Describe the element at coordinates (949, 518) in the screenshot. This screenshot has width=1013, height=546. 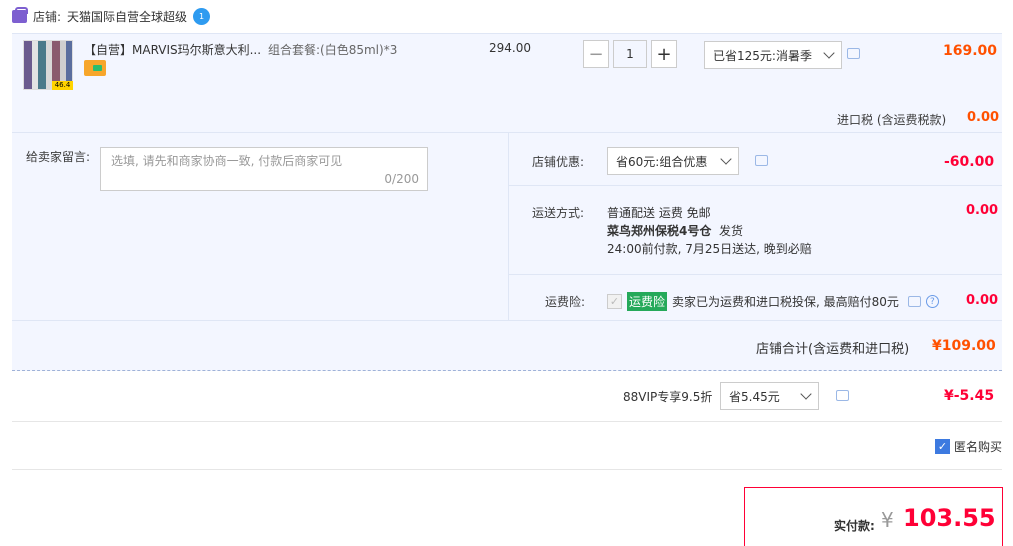
I see `payment-amount: 103.55` at that location.